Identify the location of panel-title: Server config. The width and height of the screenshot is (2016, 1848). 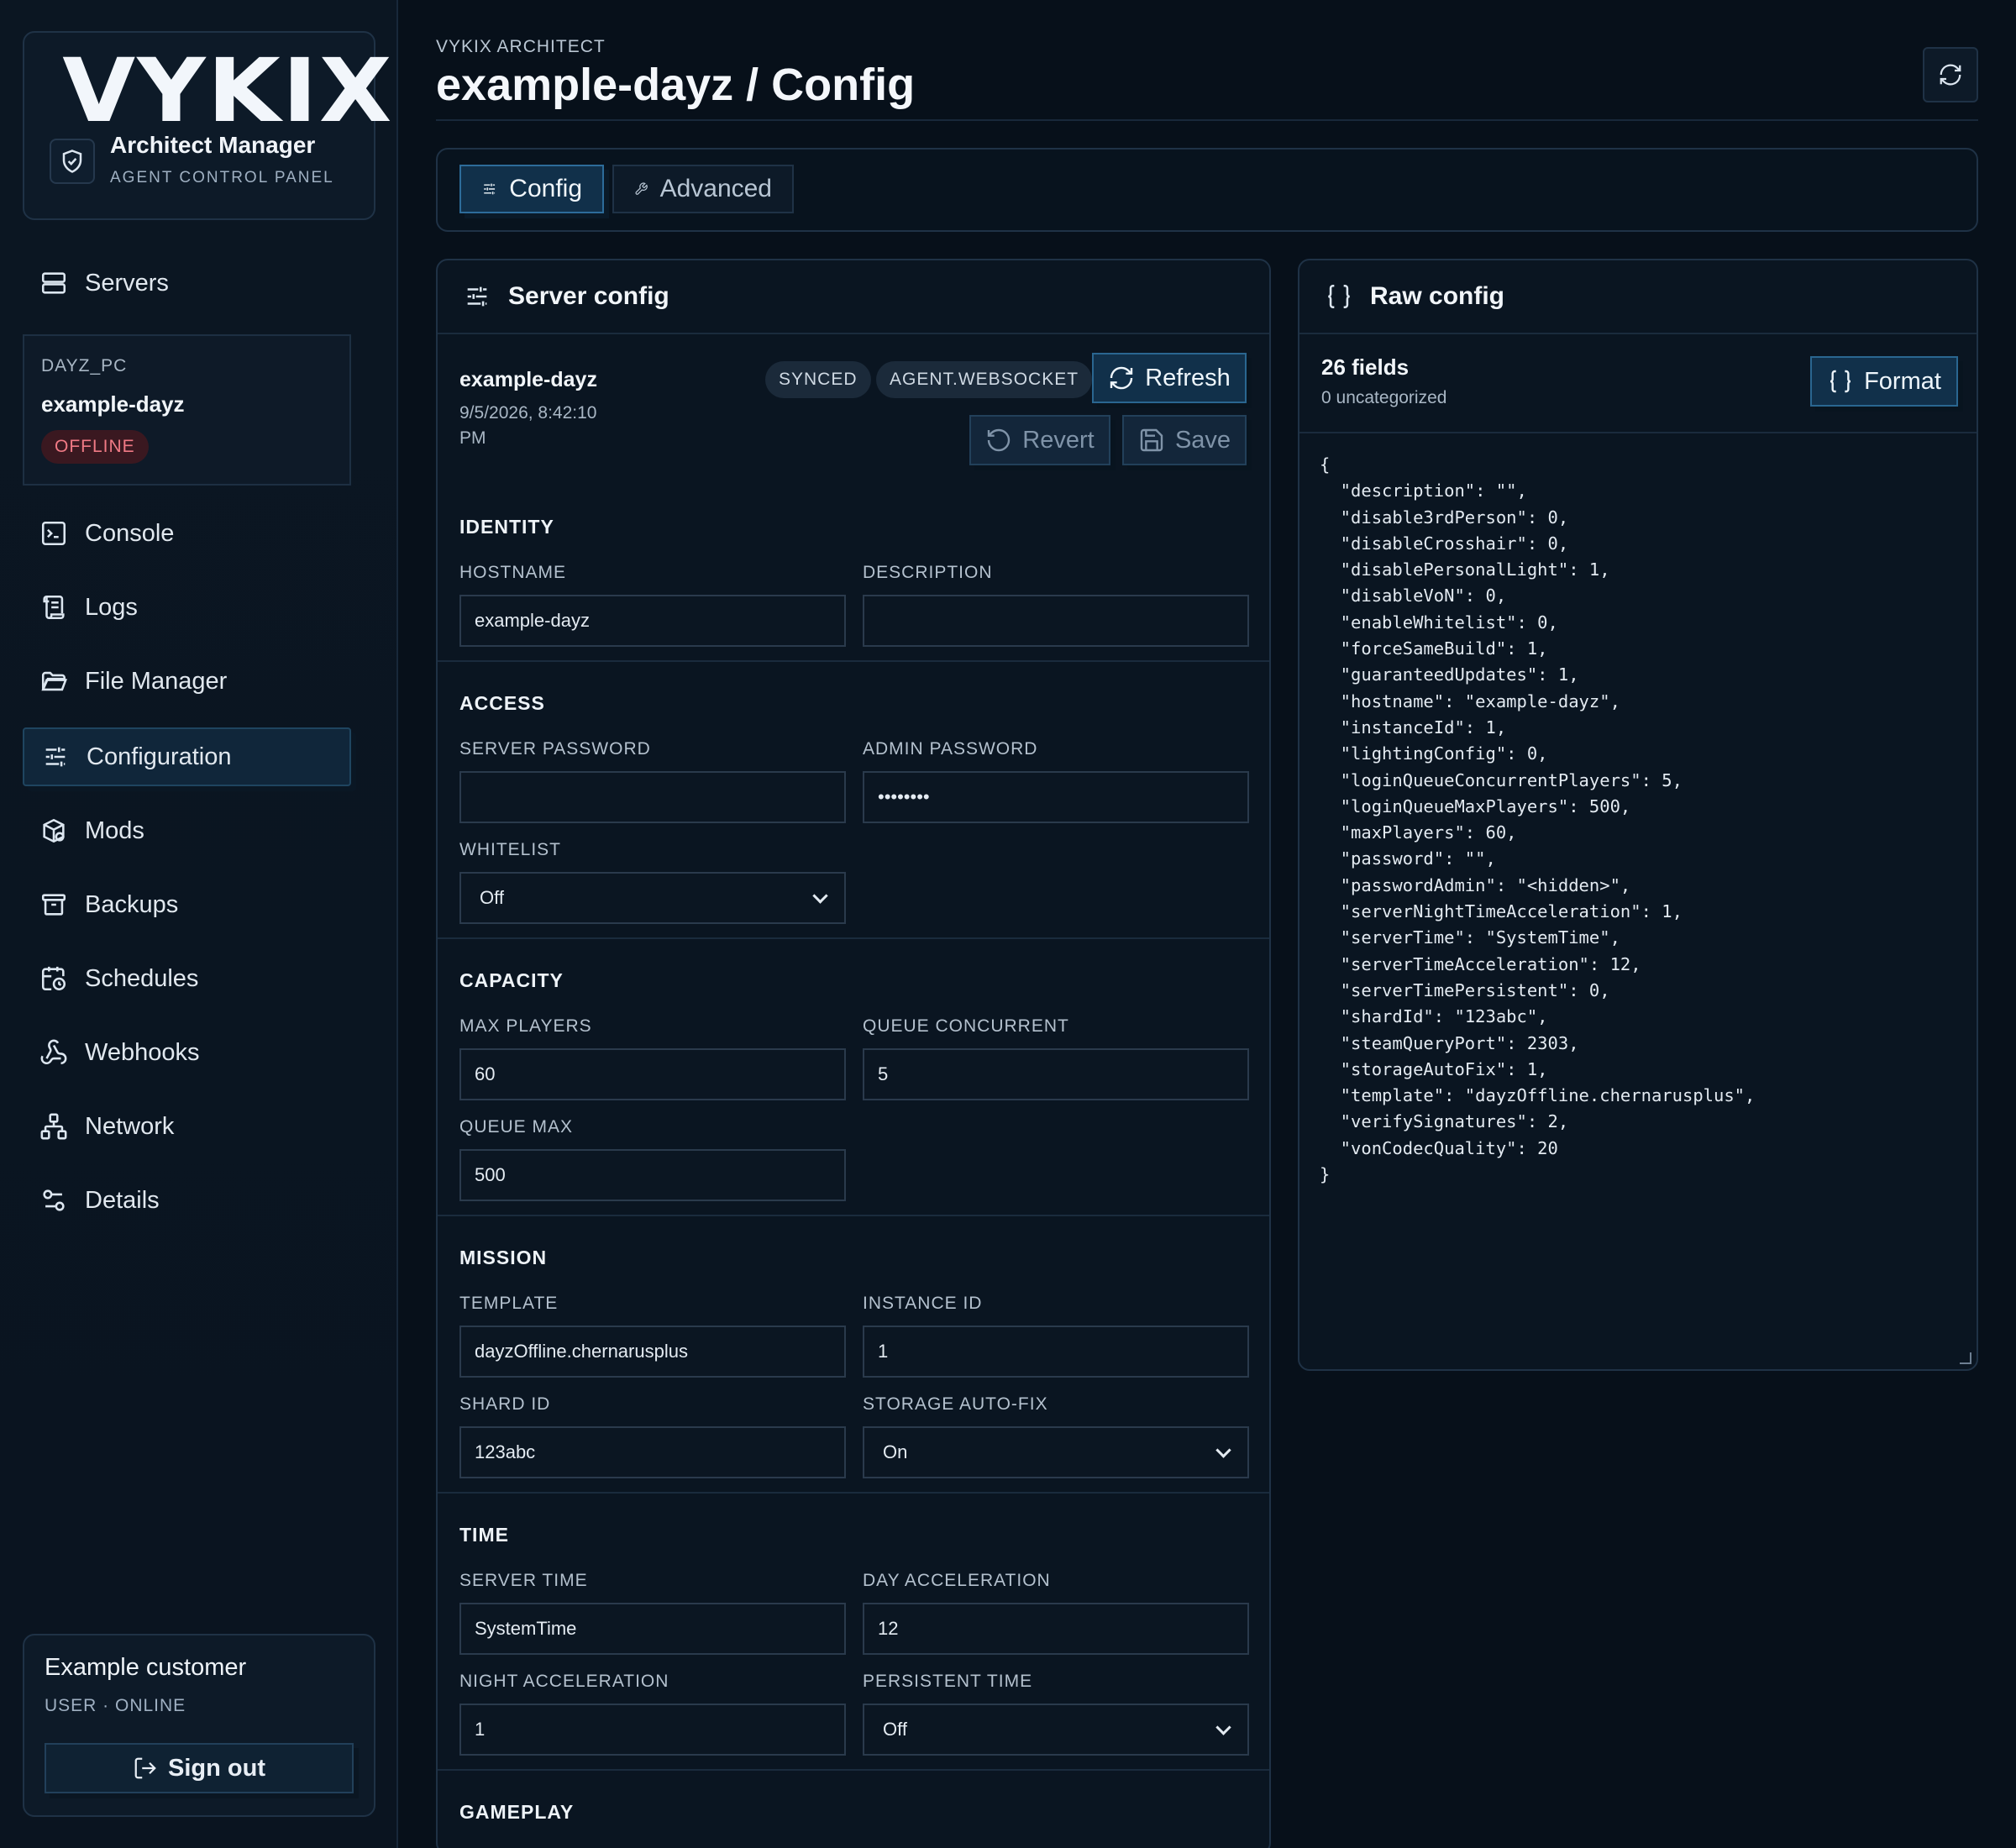
(588, 296).